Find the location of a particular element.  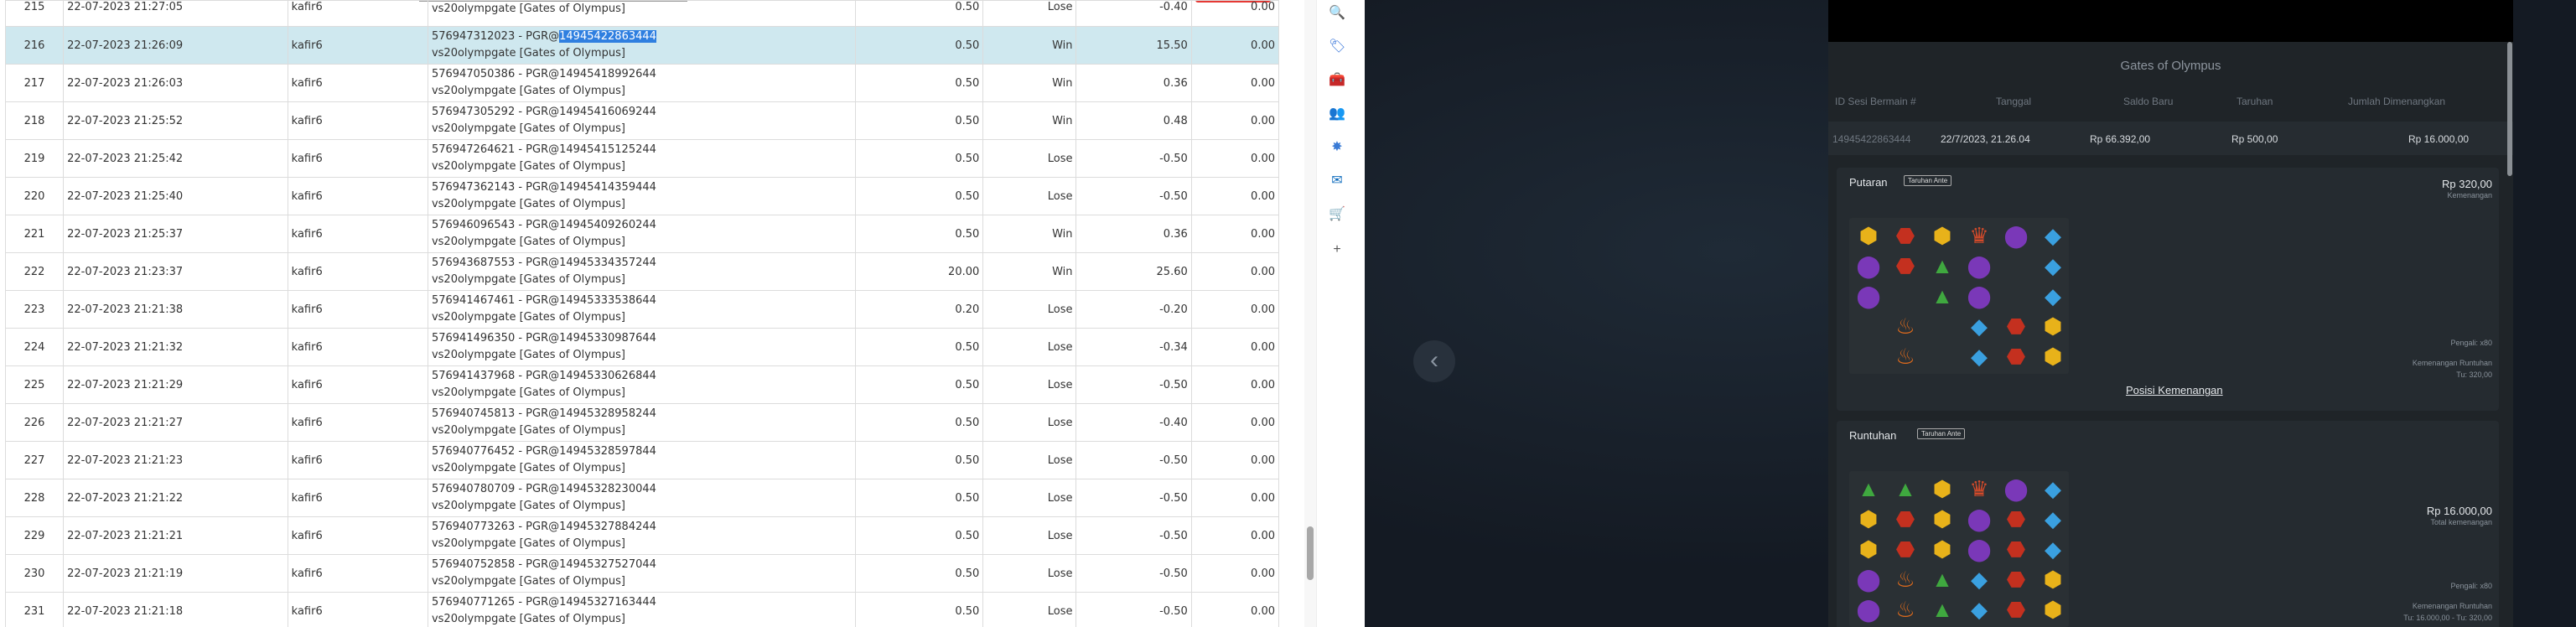

outlook-icon: ✉ is located at coordinates (1337, 181).